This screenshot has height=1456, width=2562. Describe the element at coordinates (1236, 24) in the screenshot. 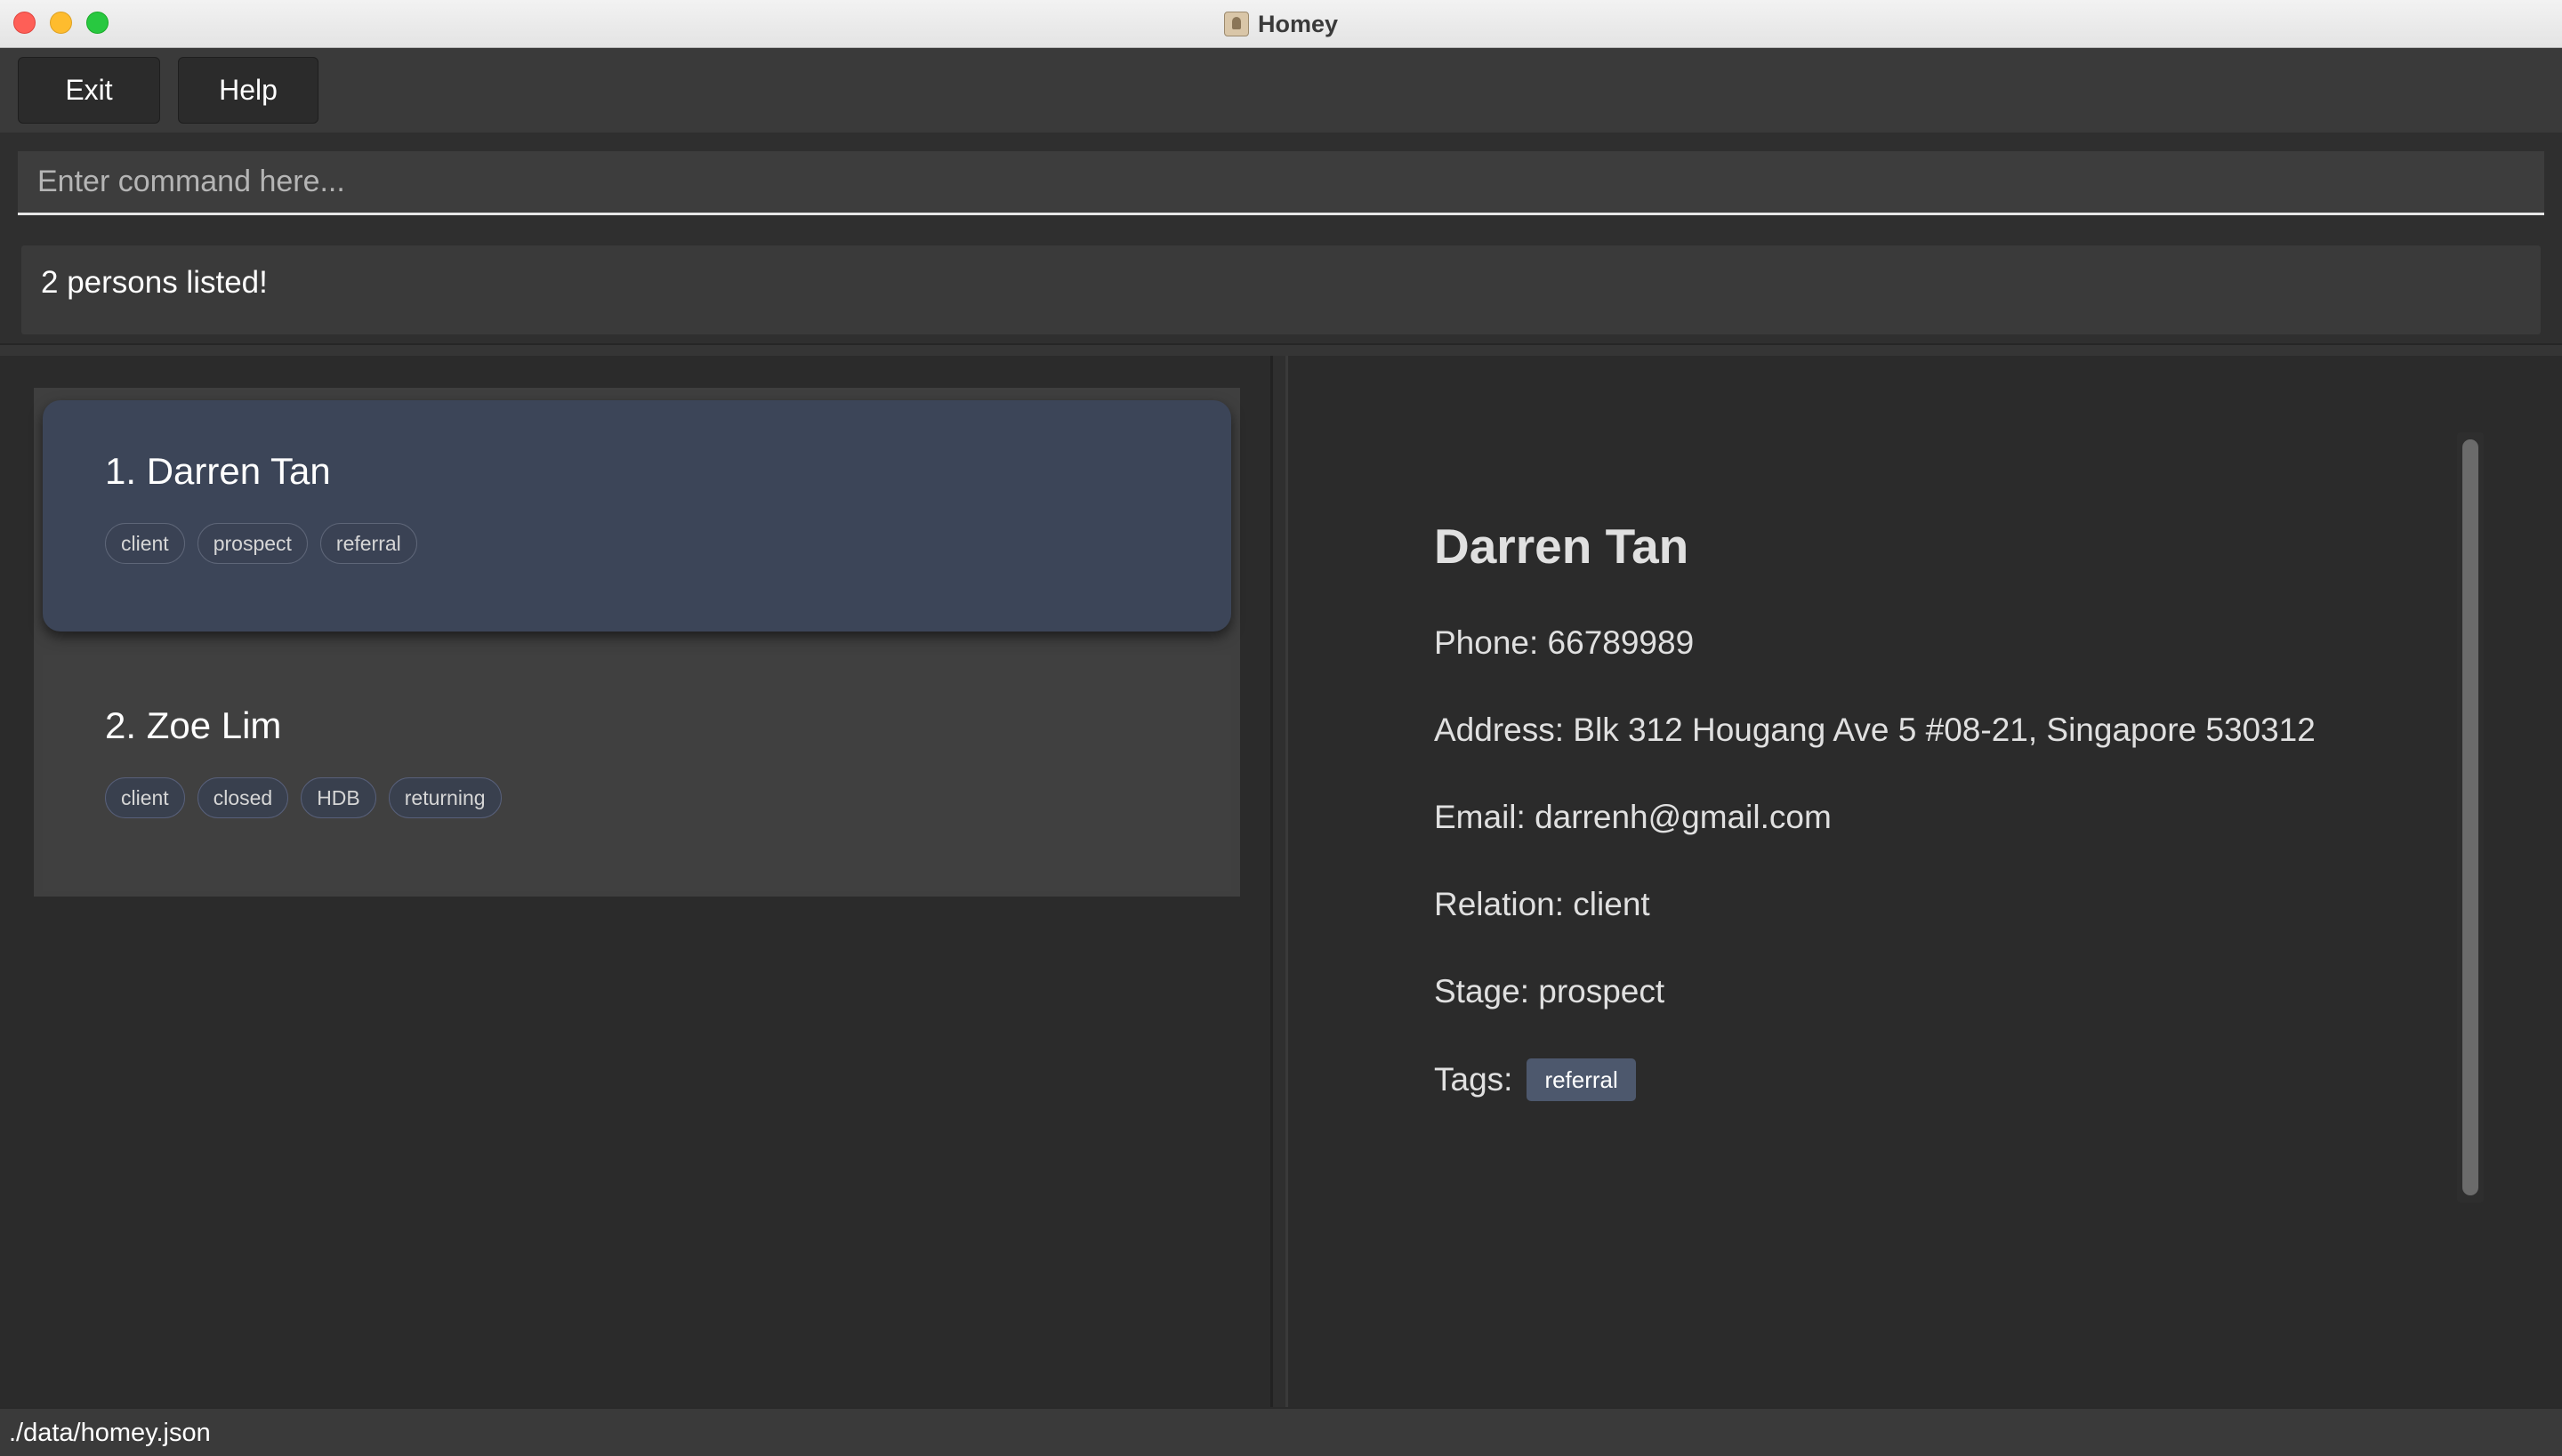

I see `contact-book-icon` at that location.